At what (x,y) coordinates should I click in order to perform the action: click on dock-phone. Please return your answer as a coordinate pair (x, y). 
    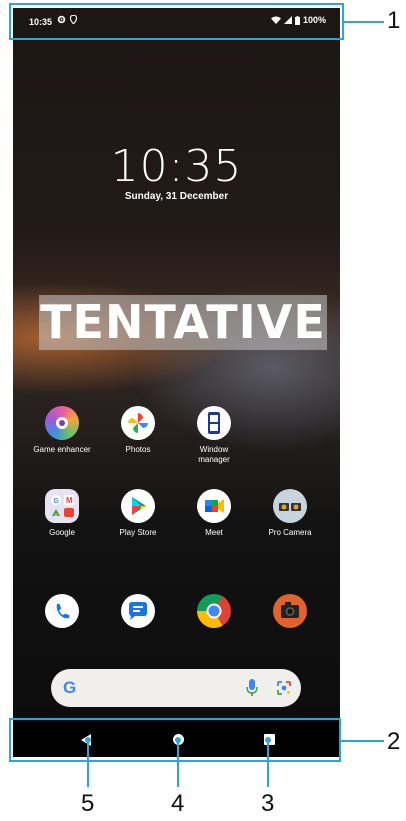
    Looking at the image, I should click on (62, 611).